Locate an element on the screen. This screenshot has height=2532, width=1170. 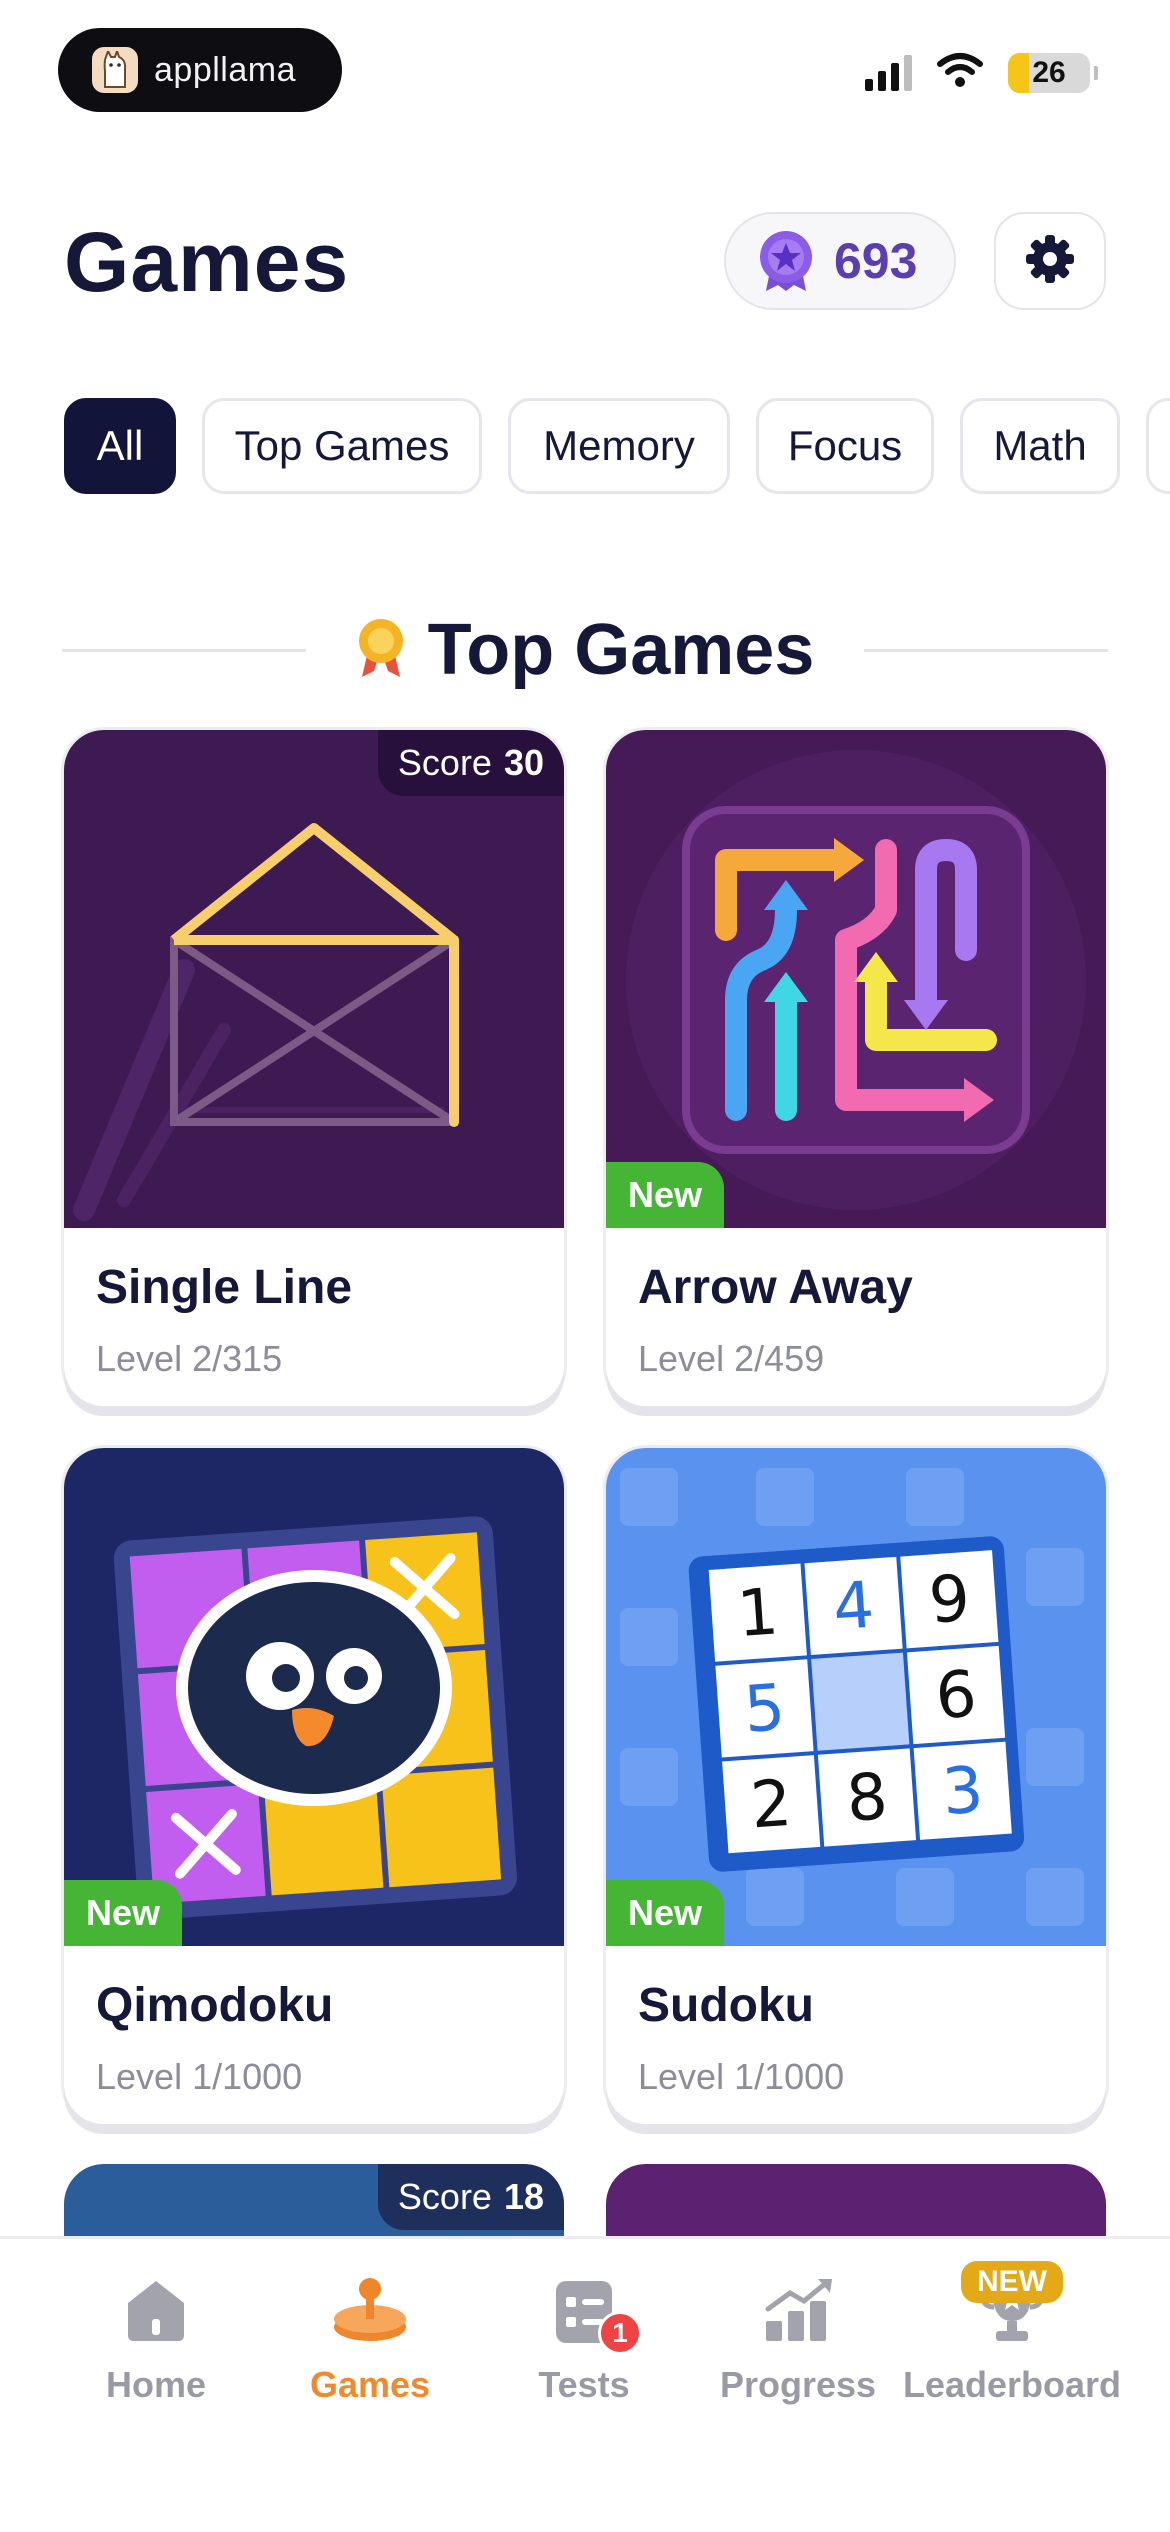
nav-home: Home is located at coordinates (156, 2340).